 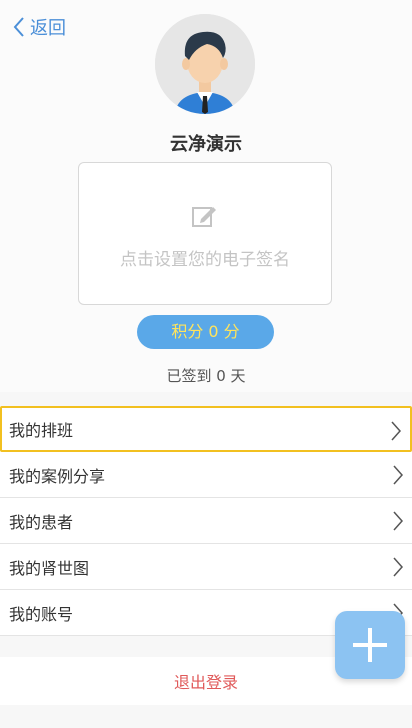 What do you see at coordinates (205, 332) in the screenshot?
I see `points-button: 积分 0 分` at bounding box center [205, 332].